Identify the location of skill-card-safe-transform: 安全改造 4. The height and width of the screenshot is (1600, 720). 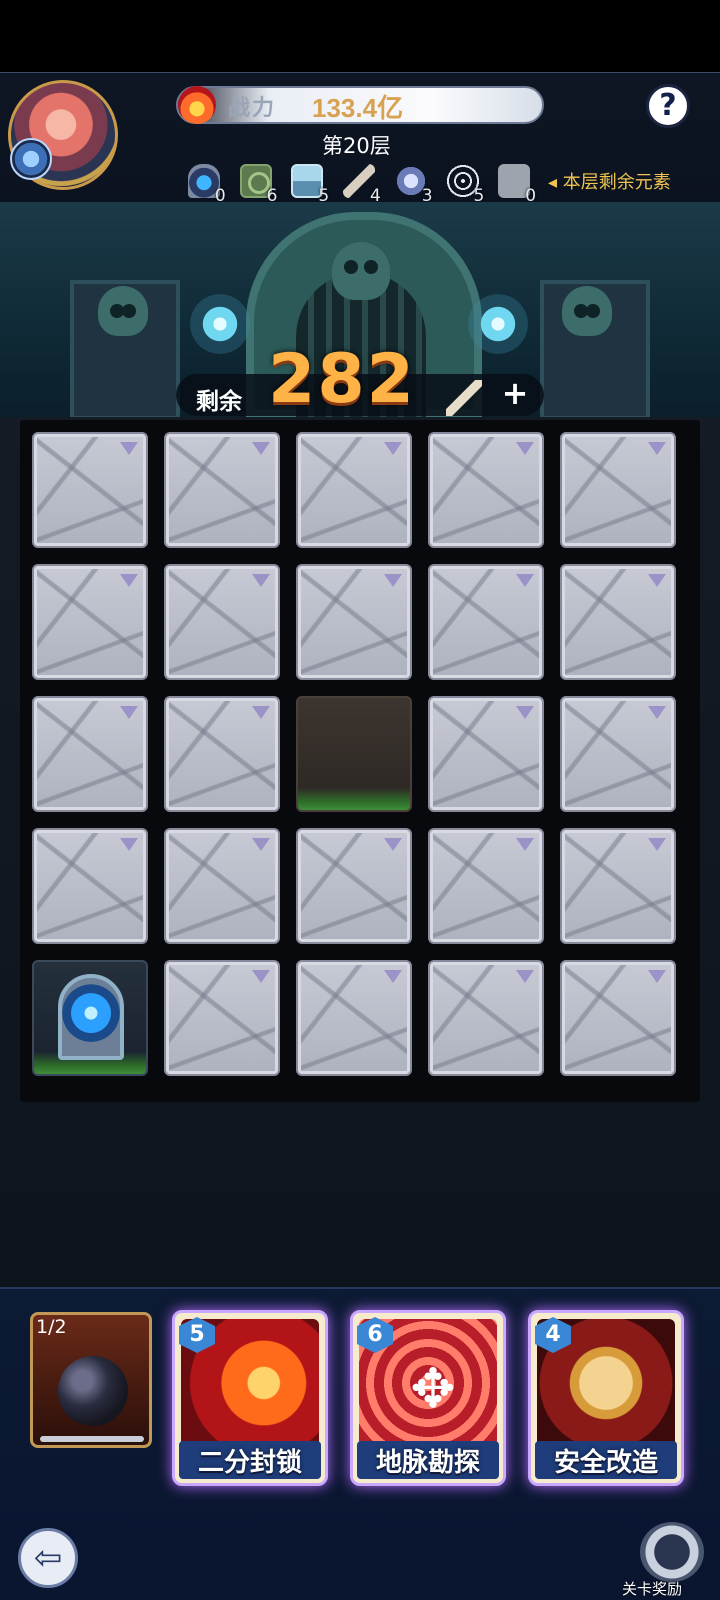
(606, 1398).